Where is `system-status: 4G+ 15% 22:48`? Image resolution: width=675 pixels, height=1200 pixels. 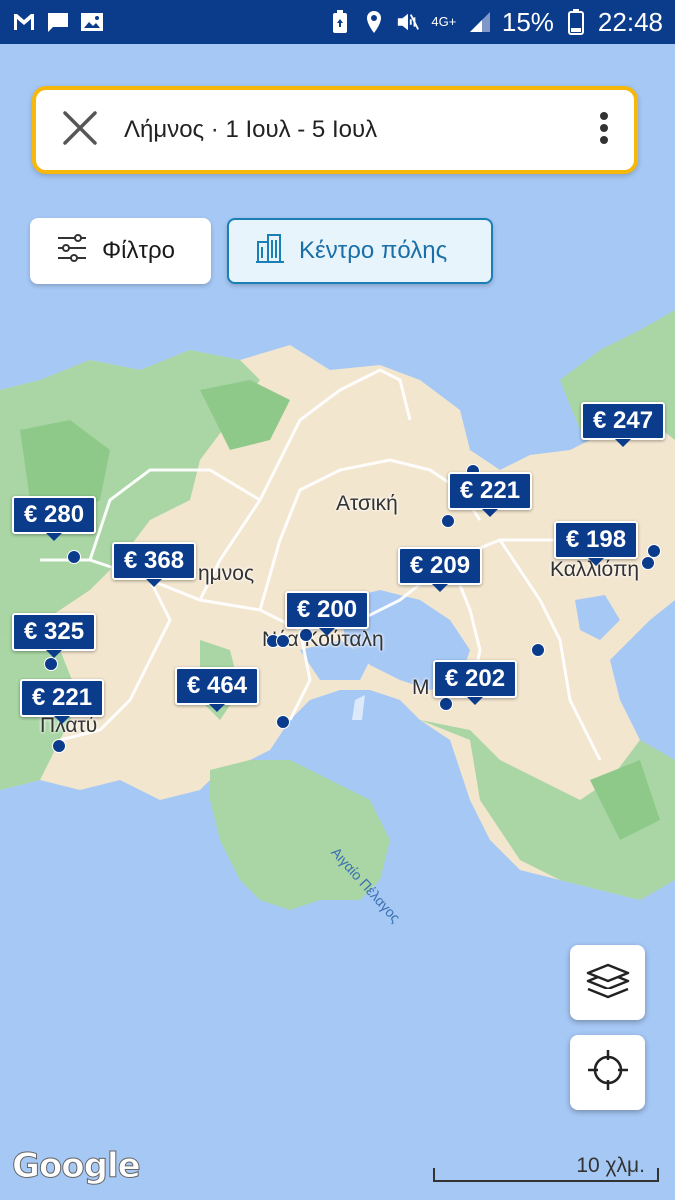 system-status: 4G+ 15% 22:48 is located at coordinates (495, 22).